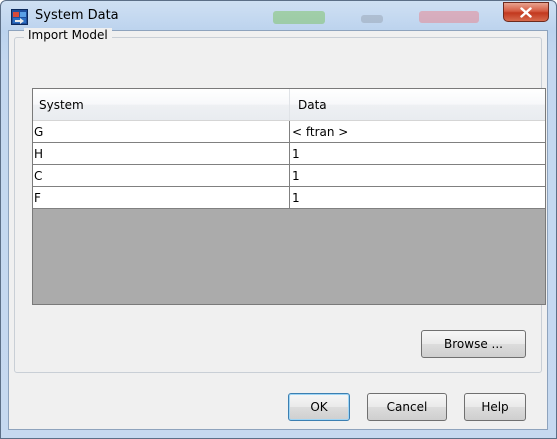 This screenshot has height=439, width=557. I want to click on close-button, so click(526, 12).